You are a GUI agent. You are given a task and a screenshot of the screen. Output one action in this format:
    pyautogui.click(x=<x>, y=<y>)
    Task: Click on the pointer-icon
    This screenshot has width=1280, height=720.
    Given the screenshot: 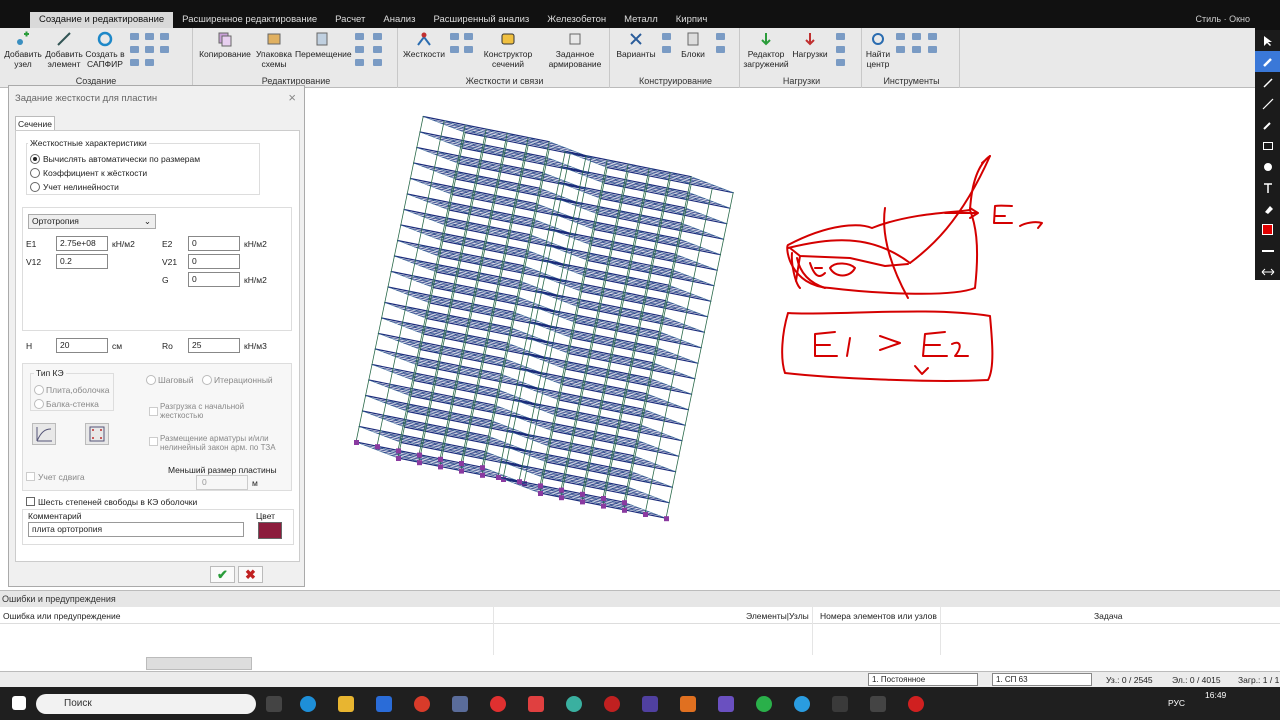 What is the action you would take?
    pyautogui.click(x=1267, y=40)
    